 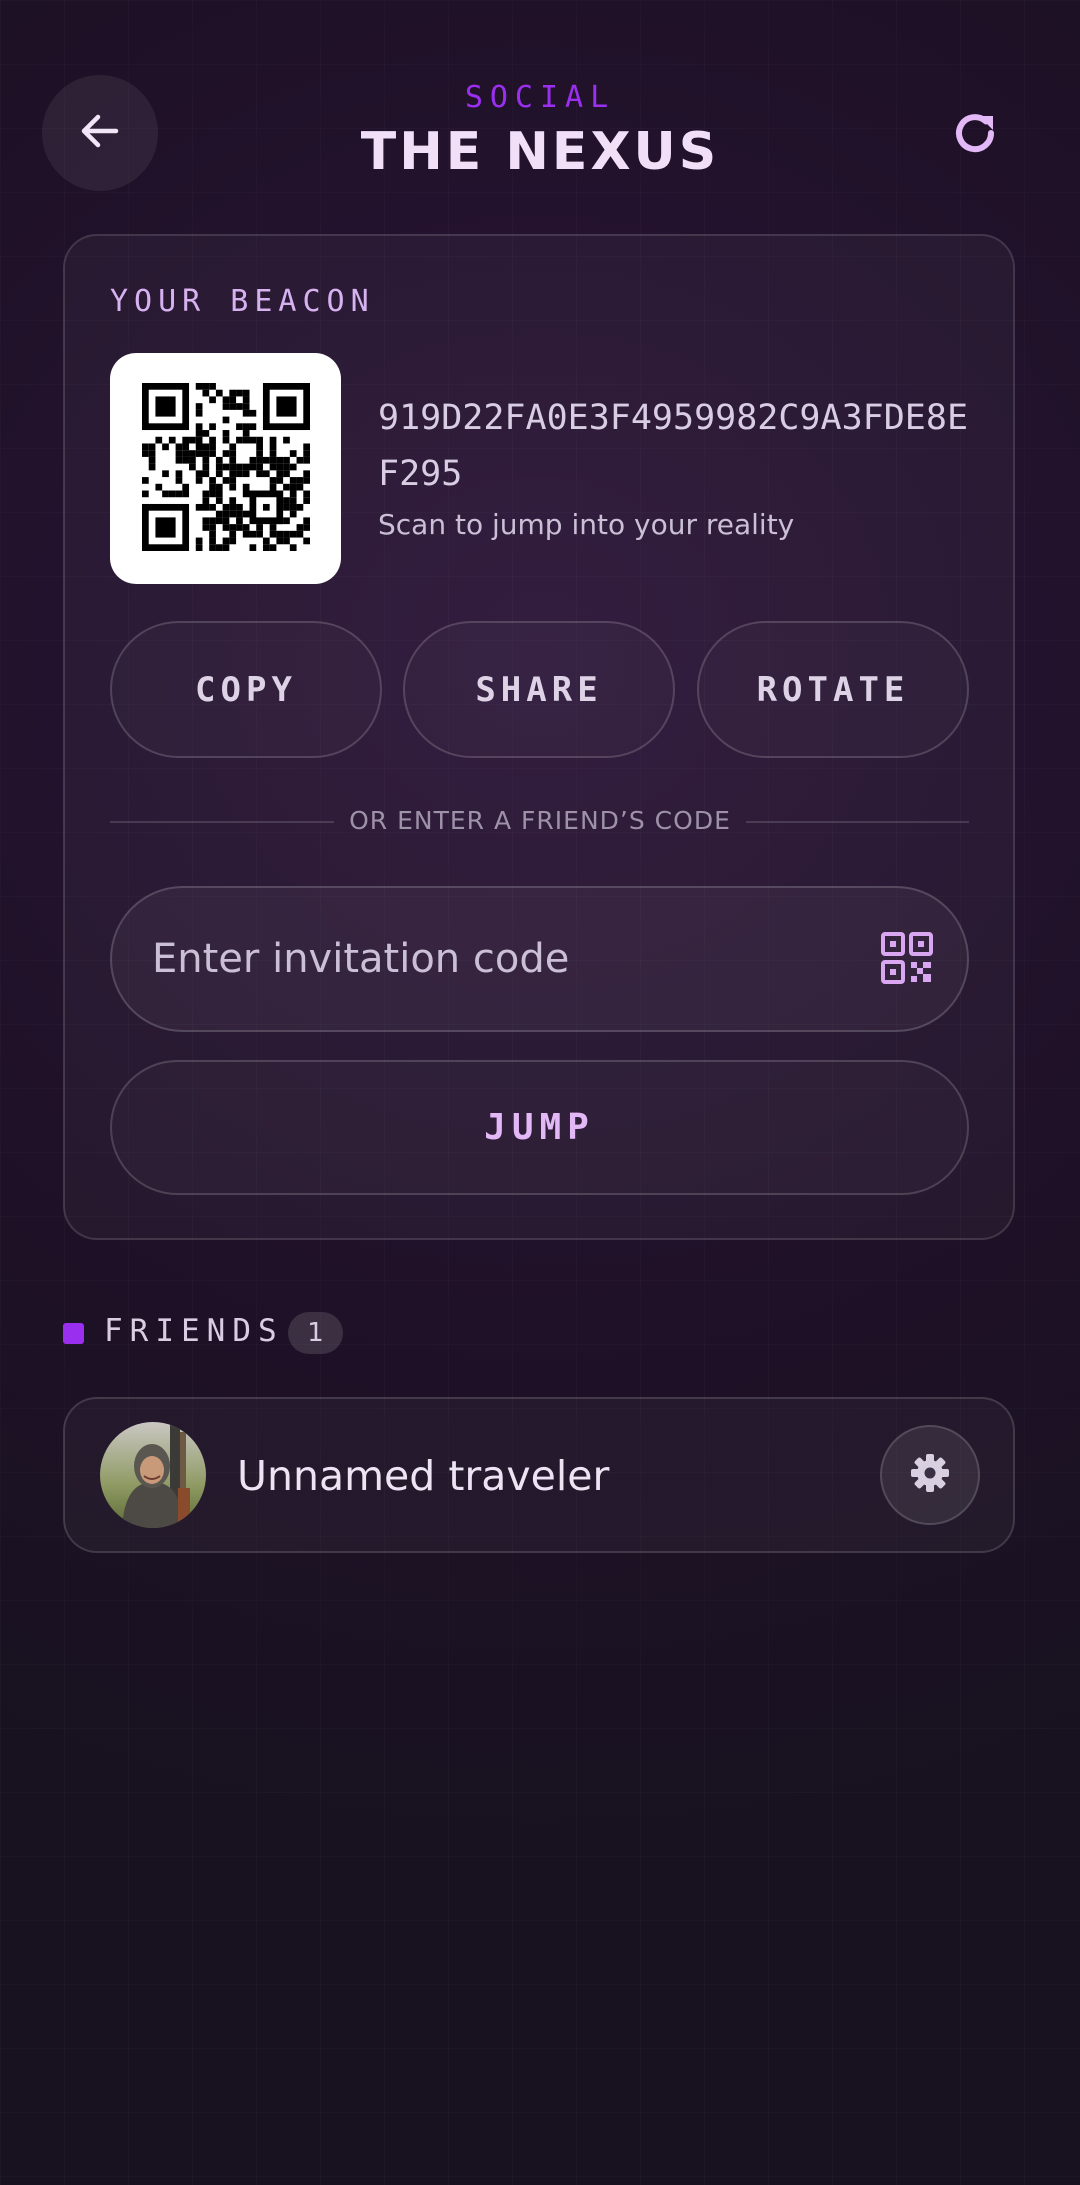 What do you see at coordinates (539, 1127) in the screenshot?
I see `jump-button: JUMP` at bounding box center [539, 1127].